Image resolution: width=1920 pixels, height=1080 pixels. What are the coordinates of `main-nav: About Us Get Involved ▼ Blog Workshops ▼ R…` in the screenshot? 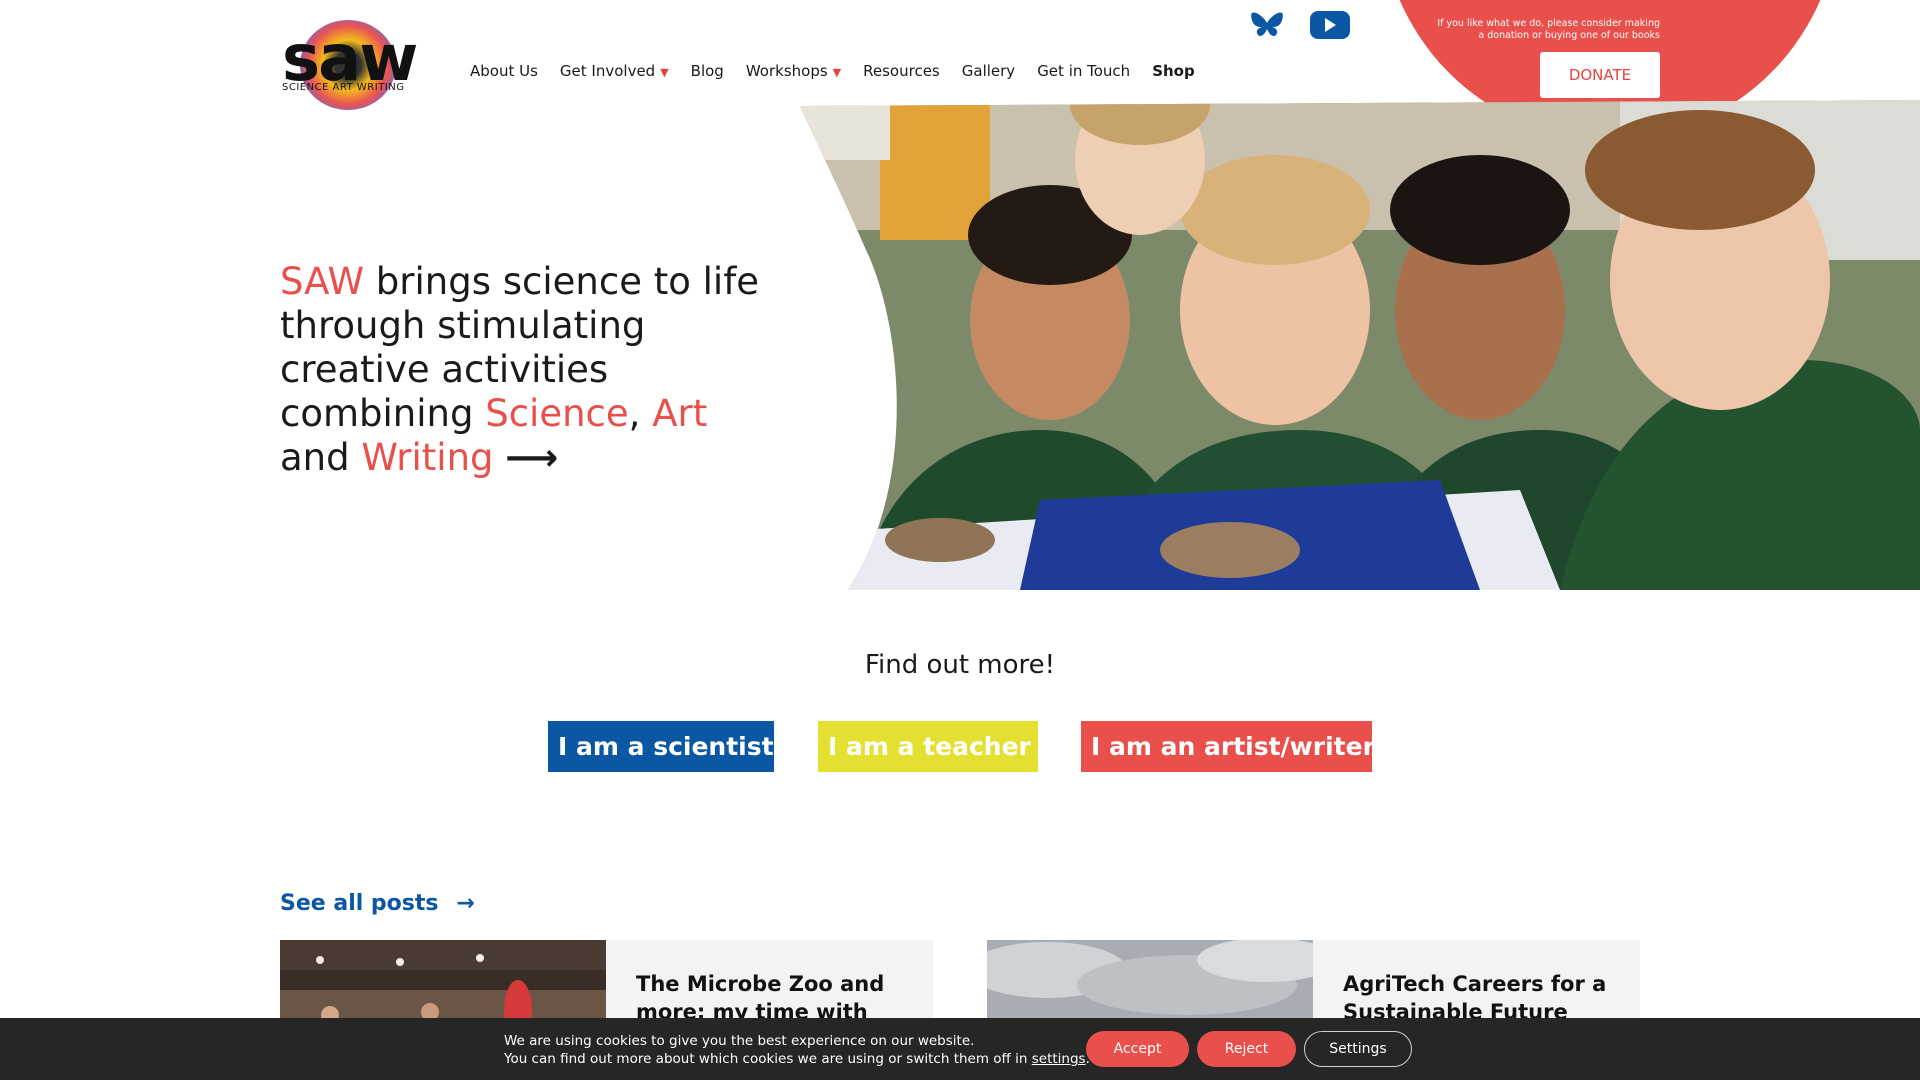 It's located at (843, 71).